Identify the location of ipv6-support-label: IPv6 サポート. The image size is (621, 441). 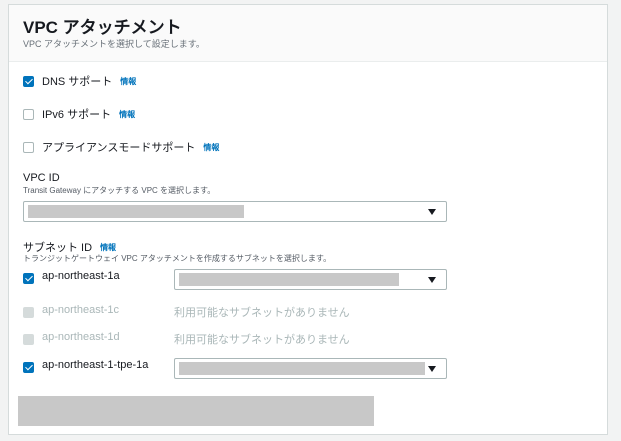
(77, 115).